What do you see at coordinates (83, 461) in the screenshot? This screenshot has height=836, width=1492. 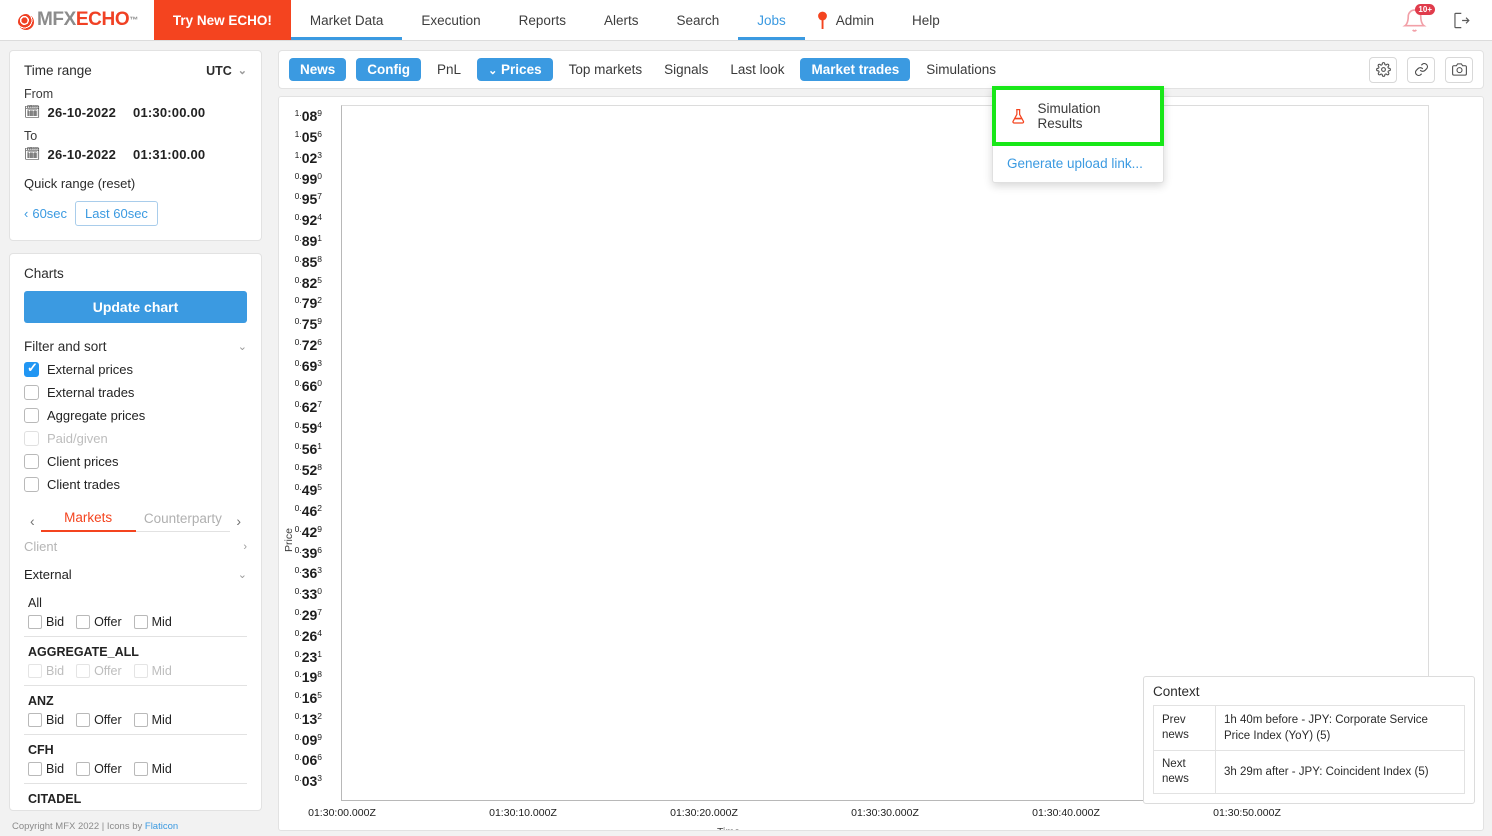 I see `checkbox-label: Client prices` at bounding box center [83, 461].